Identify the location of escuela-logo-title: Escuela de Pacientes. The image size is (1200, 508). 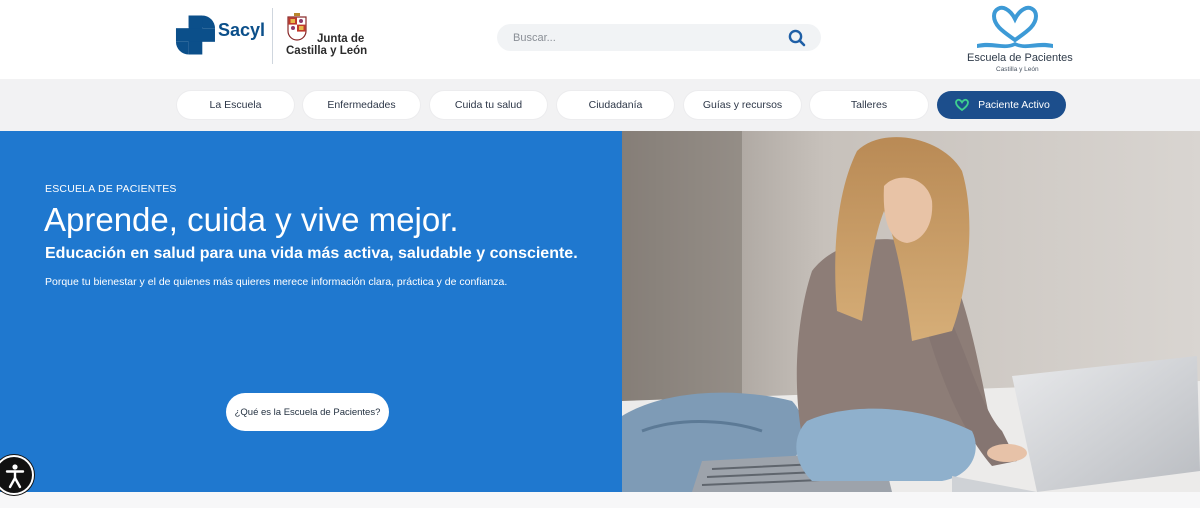
(1020, 58).